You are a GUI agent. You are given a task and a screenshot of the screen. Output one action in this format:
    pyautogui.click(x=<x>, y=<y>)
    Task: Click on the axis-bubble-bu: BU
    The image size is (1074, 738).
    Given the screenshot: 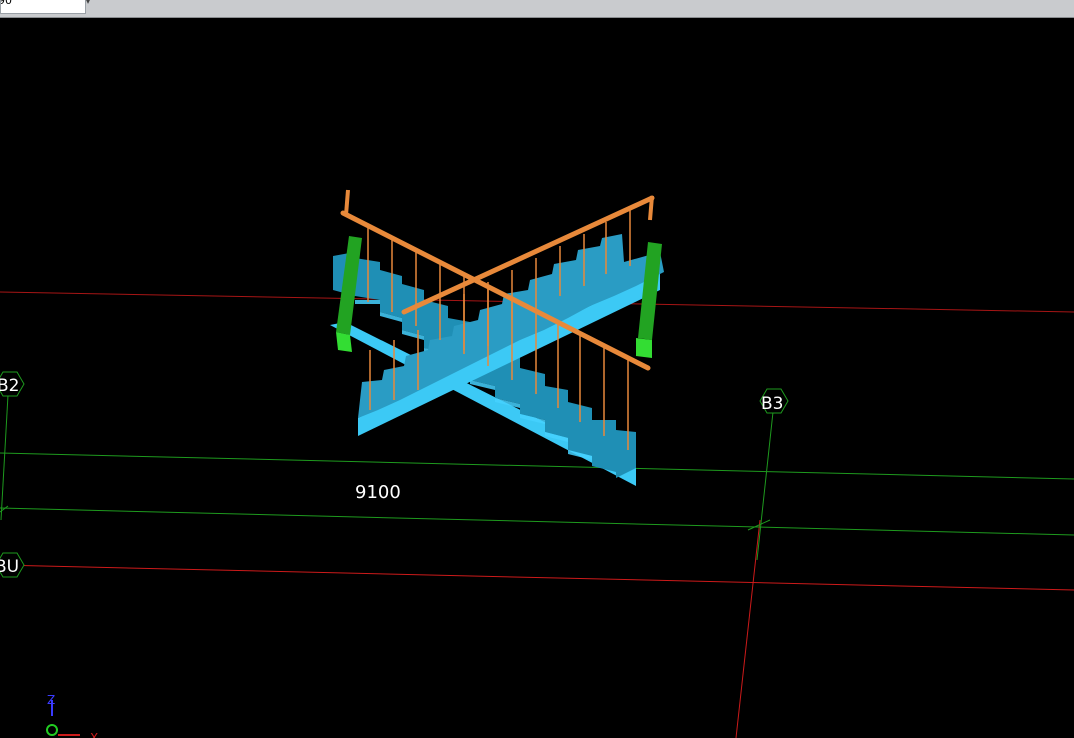 What is the action you would take?
    pyautogui.click(x=12, y=565)
    